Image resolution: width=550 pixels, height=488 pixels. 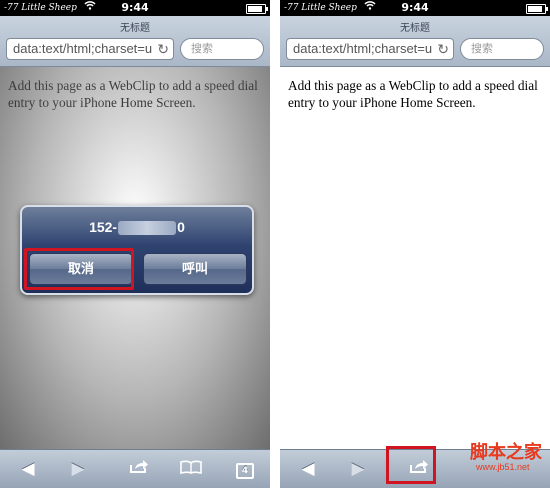 I want to click on share-icon, so click(x=139, y=469).